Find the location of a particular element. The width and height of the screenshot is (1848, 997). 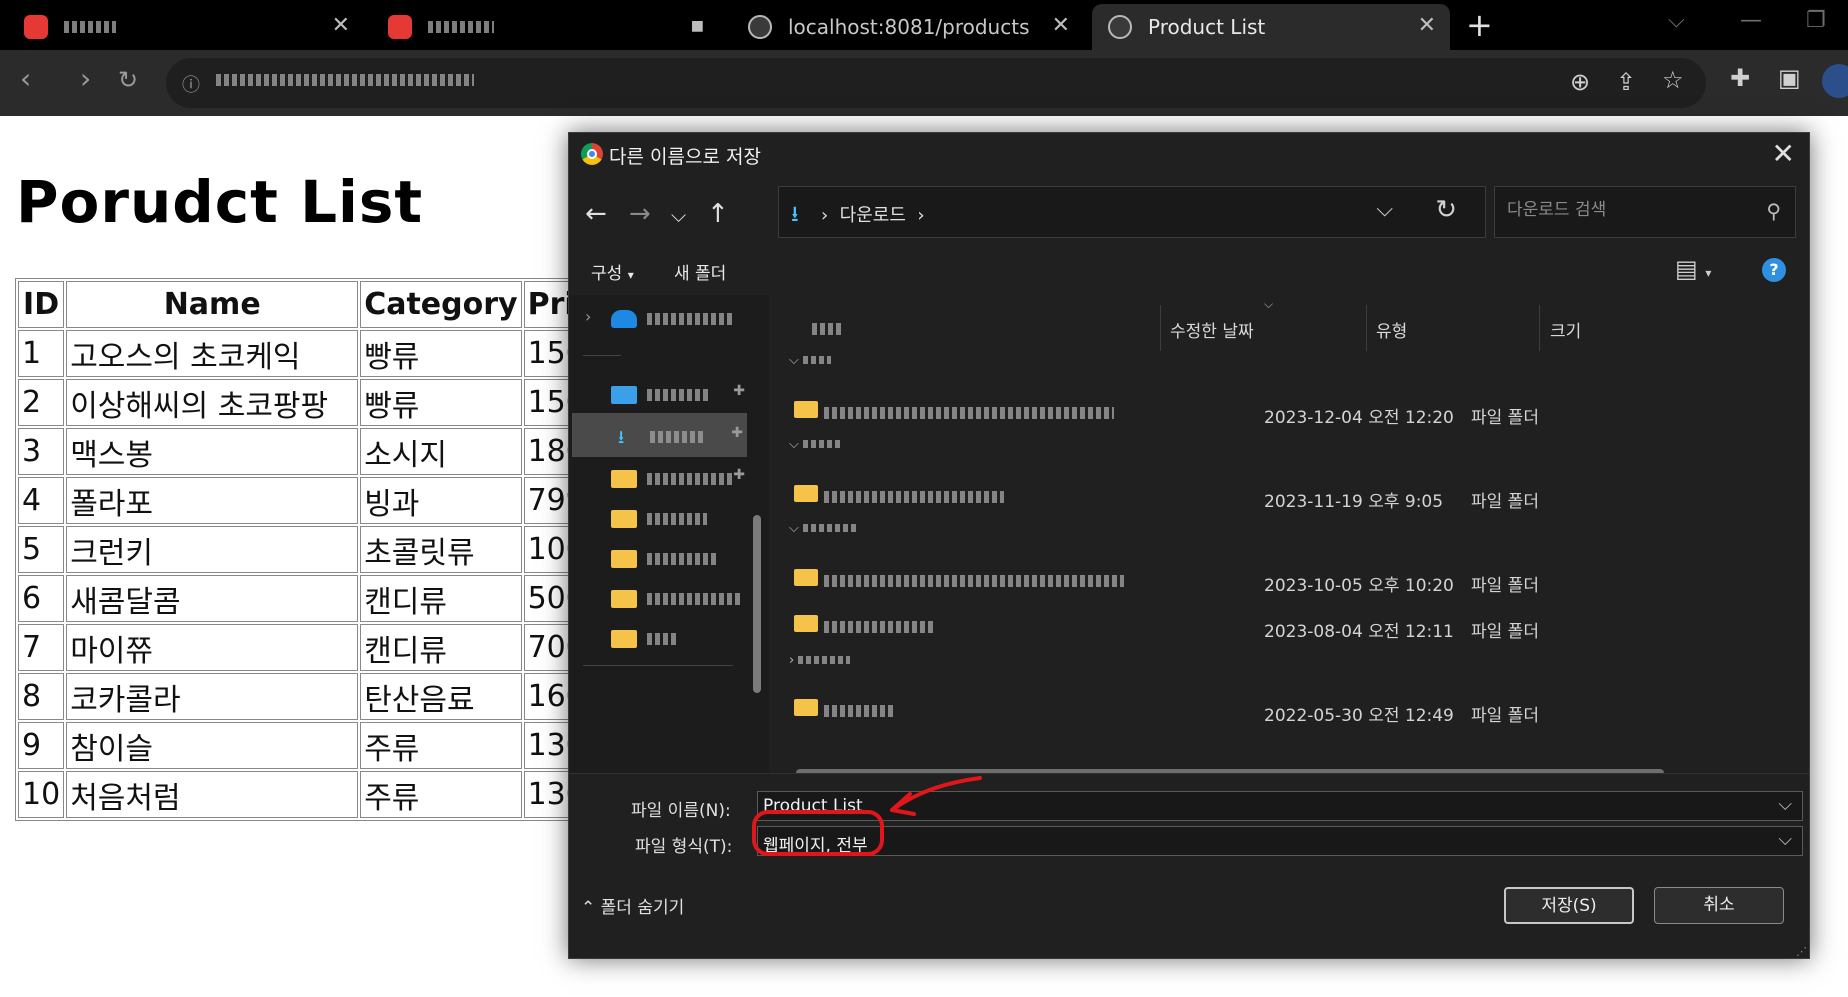

share-icon: ⇪ is located at coordinates (1626, 82).